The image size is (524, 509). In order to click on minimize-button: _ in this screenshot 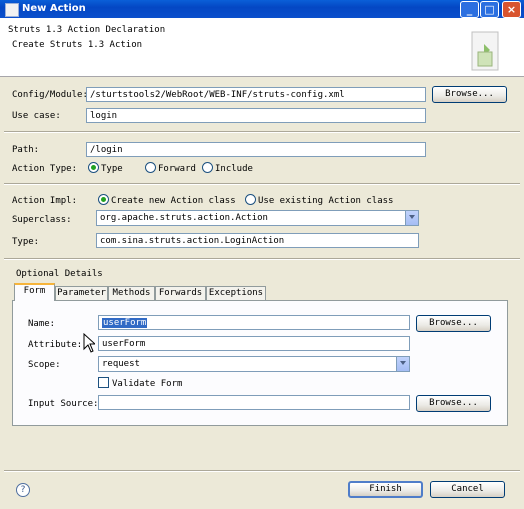, I will do `click(469, 9)`.